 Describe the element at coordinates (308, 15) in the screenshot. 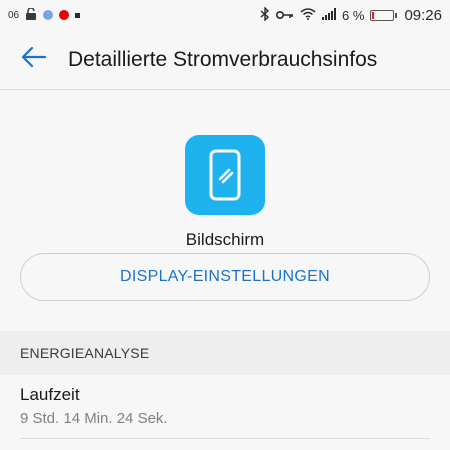

I see `wifi-icon` at that location.